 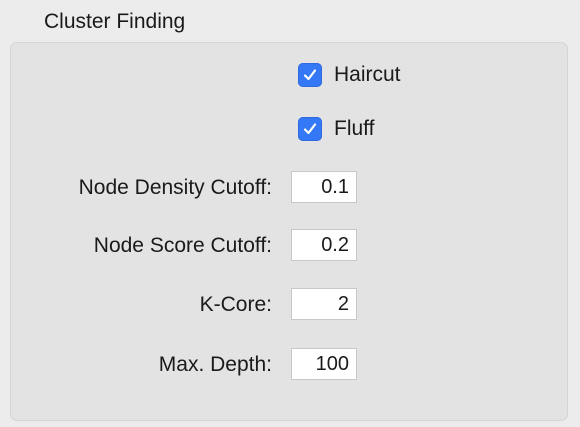 What do you see at coordinates (175, 187) in the screenshot?
I see `node-density-cutoff-label: Node Density Cutoff:` at bounding box center [175, 187].